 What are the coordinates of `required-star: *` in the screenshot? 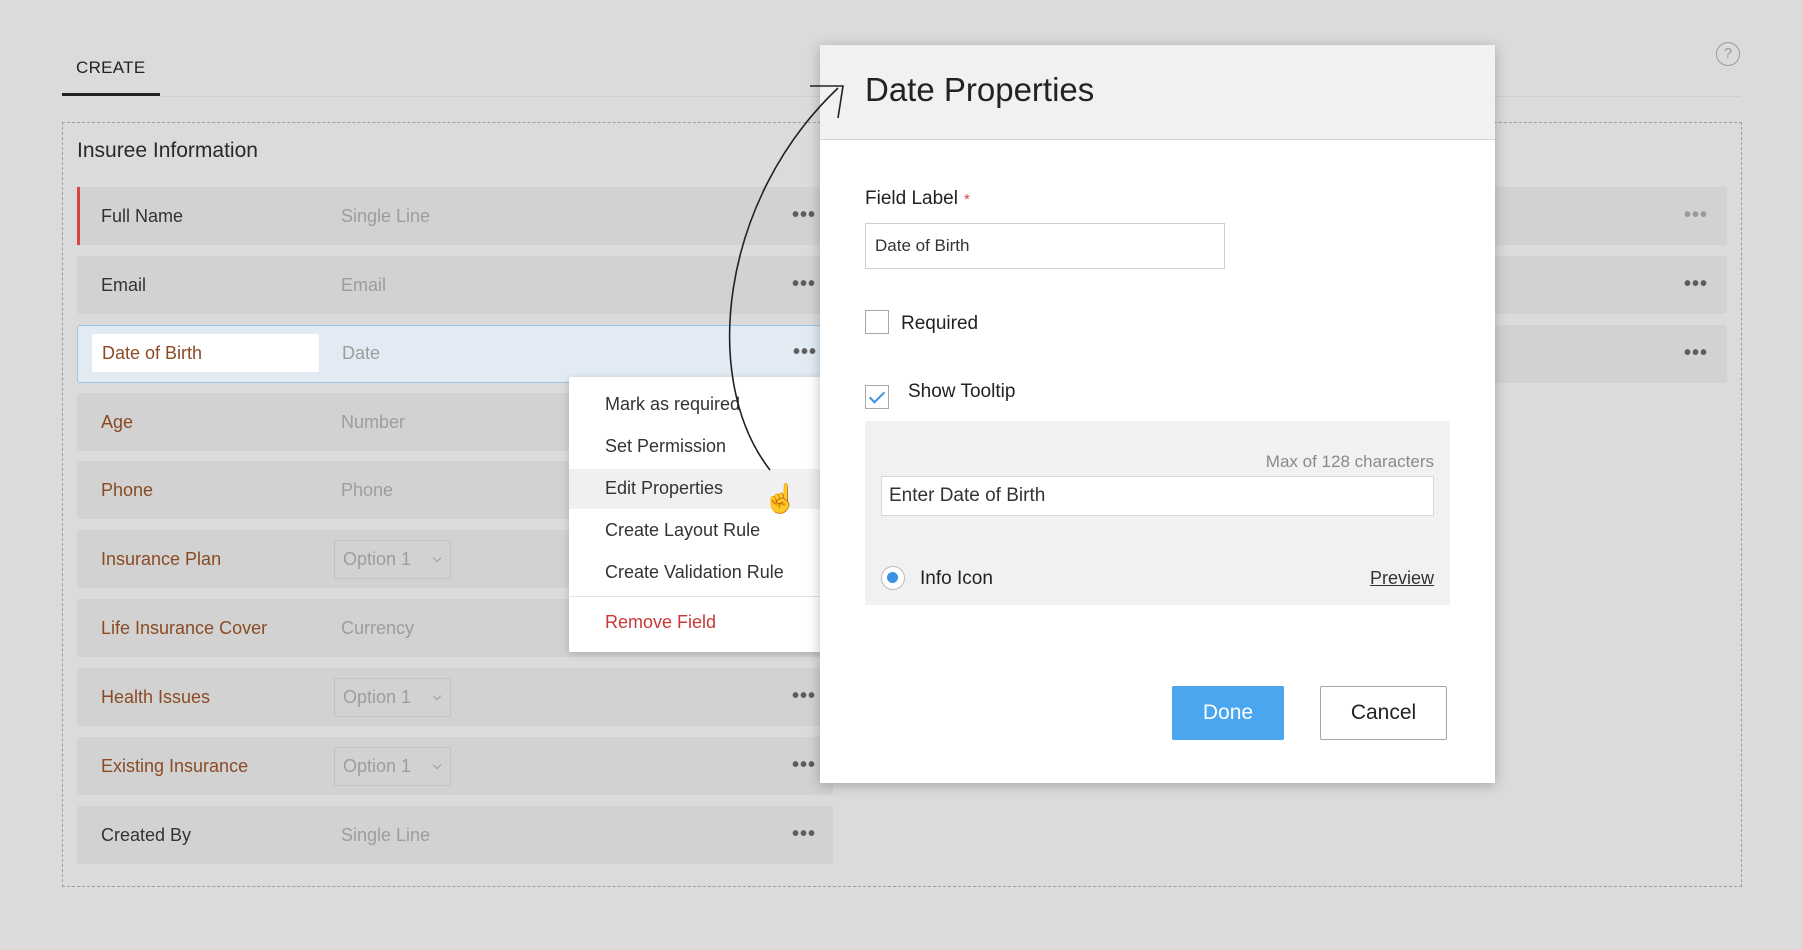 It's located at (966, 199).